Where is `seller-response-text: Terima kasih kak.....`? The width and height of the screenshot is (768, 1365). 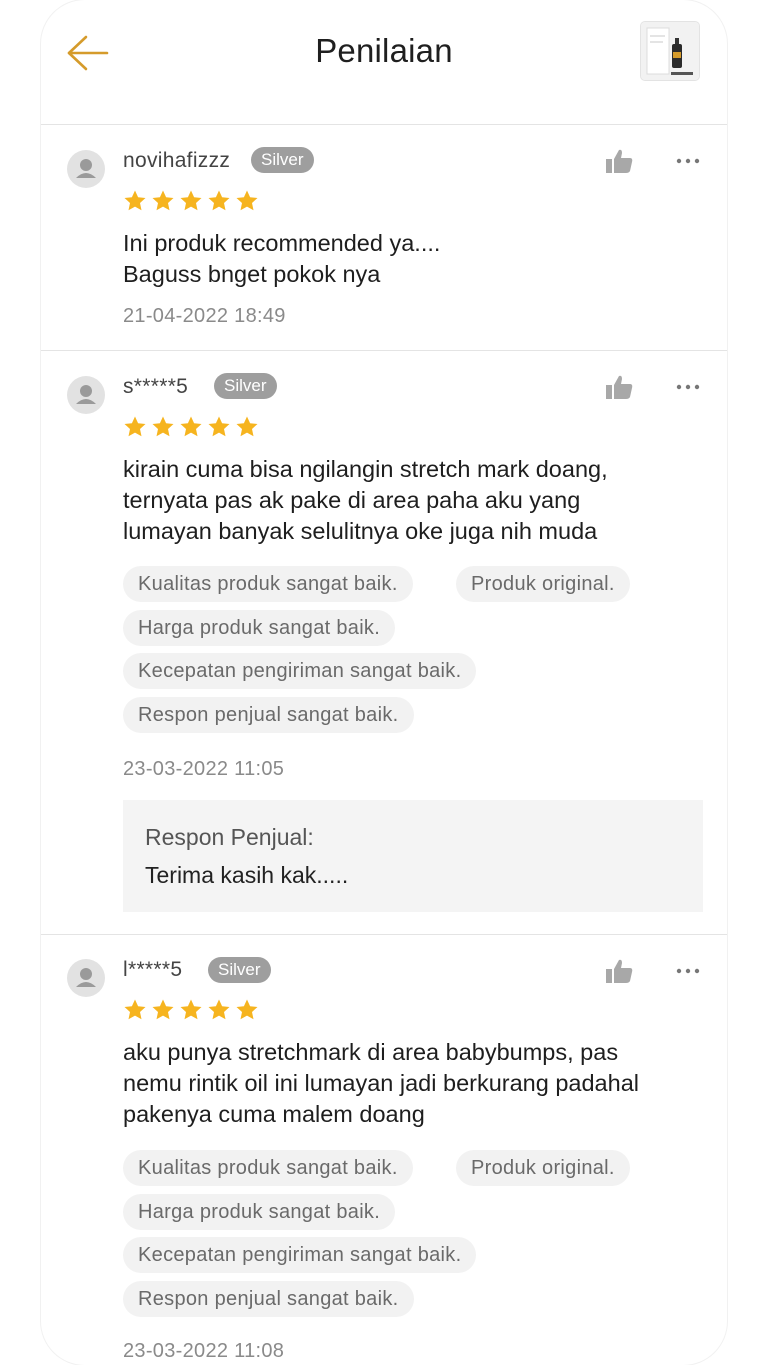
seller-response-text: Terima kasih kak..... is located at coordinates (247, 875).